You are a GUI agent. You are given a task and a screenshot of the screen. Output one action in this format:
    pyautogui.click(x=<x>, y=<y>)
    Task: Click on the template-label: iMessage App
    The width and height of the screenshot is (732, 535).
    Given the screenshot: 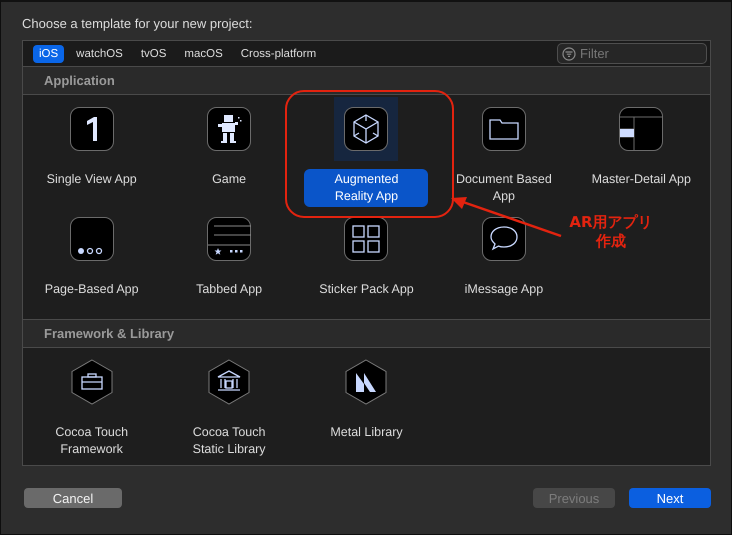 What is the action you would take?
    pyautogui.click(x=504, y=289)
    